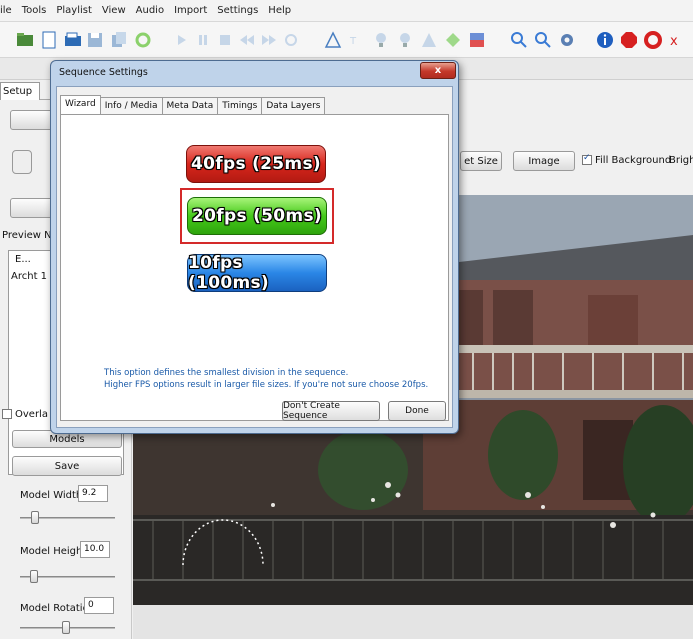 The height and width of the screenshot is (639, 693). What do you see at coordinates (353, 41) in the screenshot?
I see `svg-text: T` at bounding box center [353, 41].